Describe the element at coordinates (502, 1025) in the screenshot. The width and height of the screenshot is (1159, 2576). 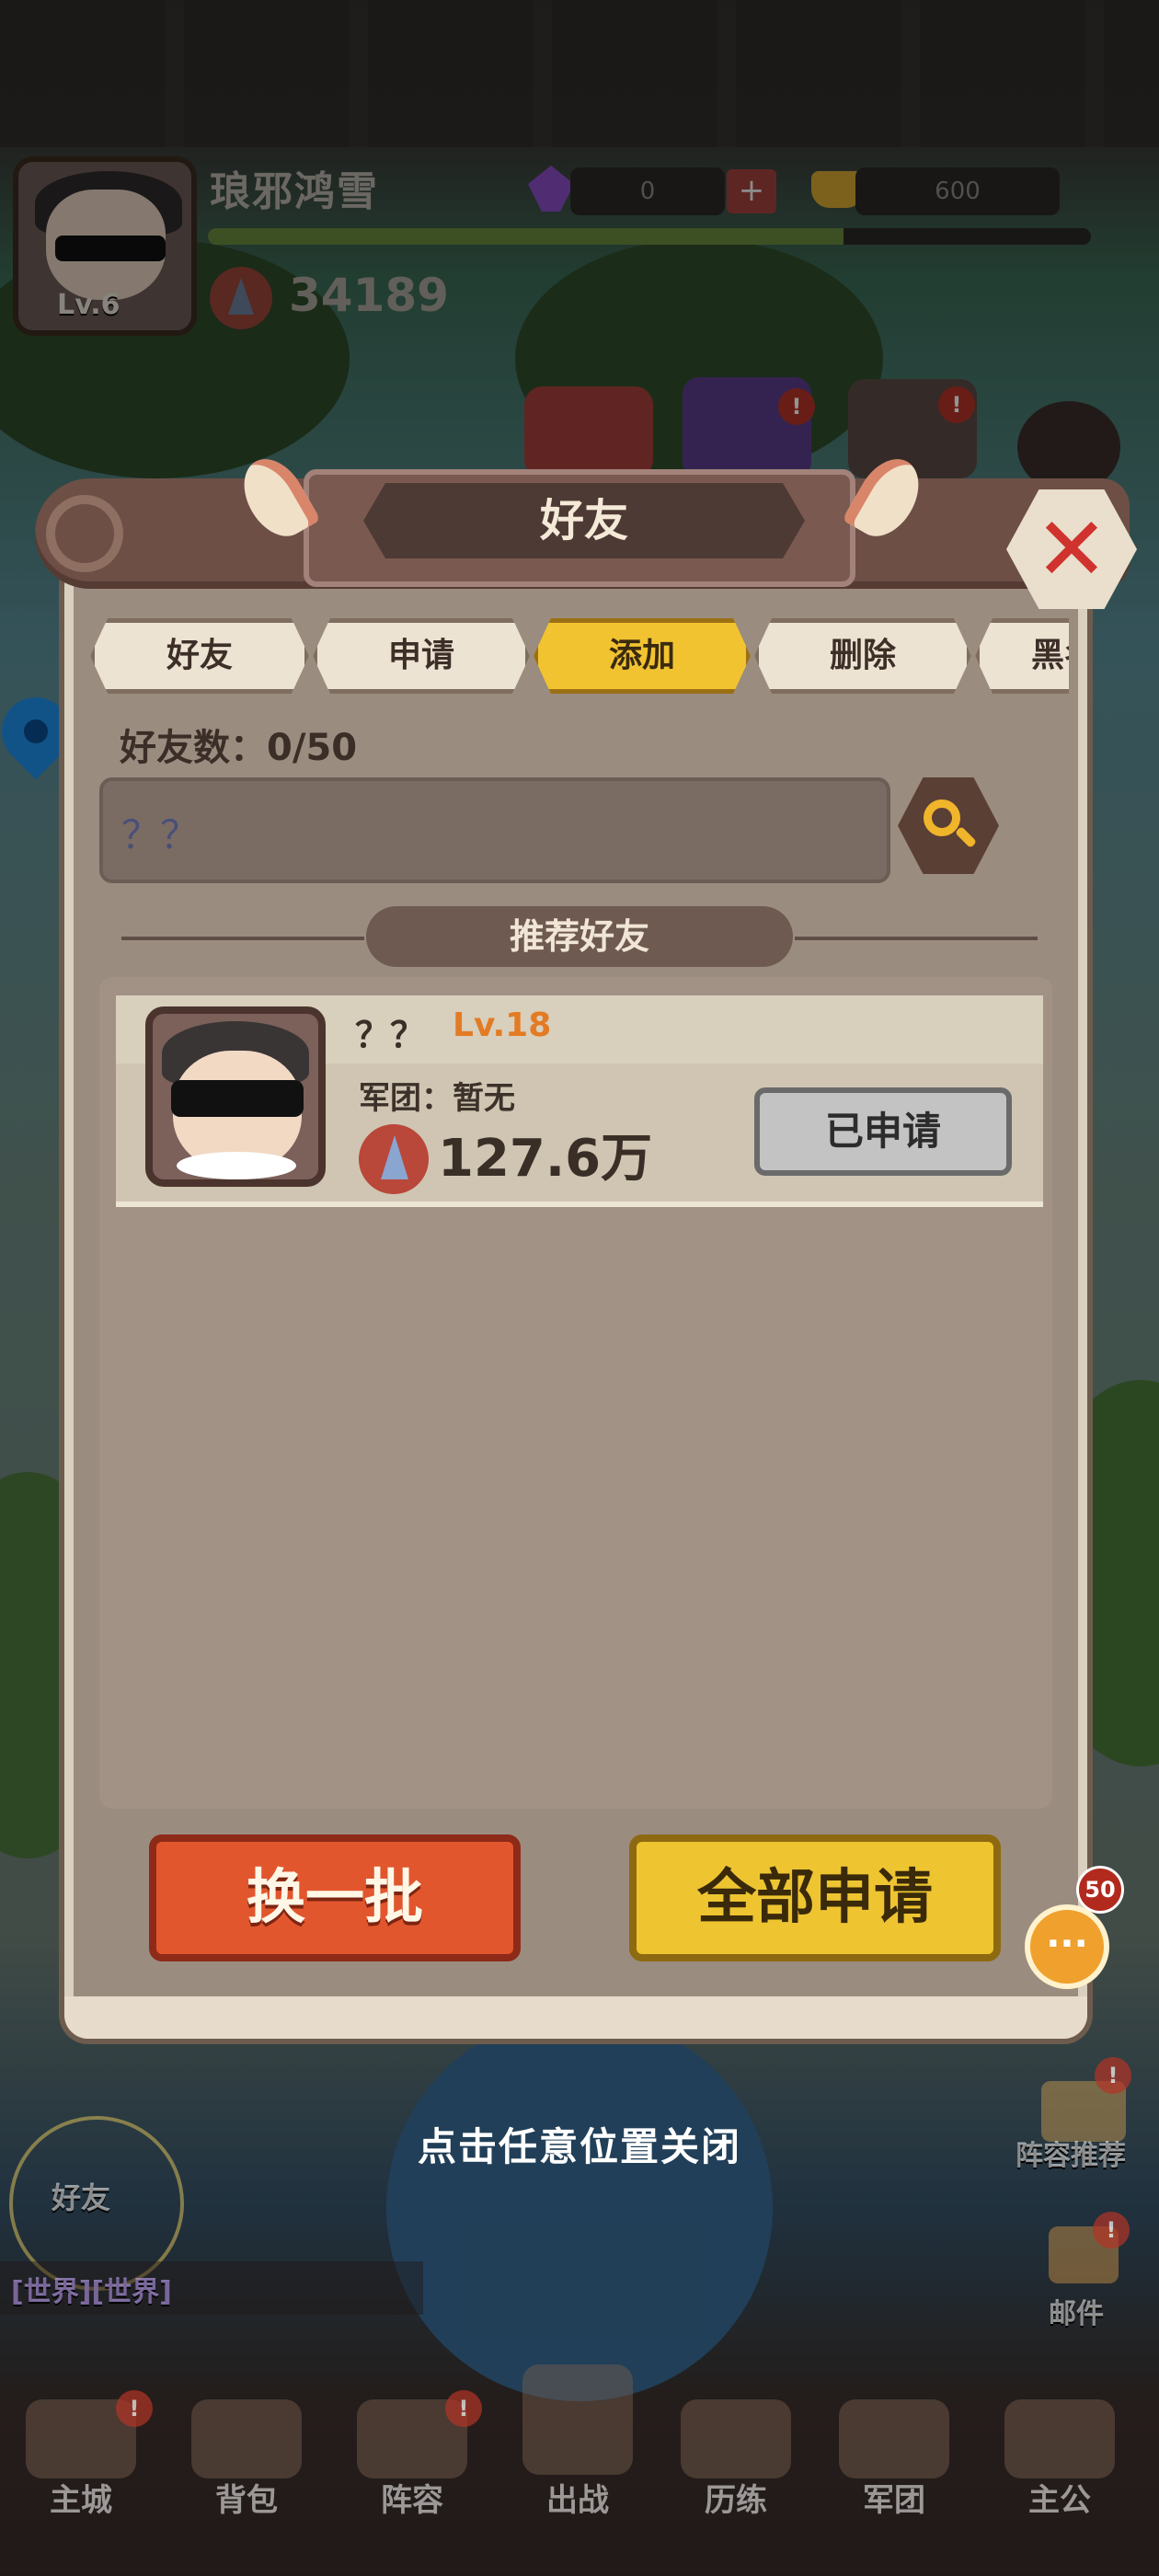
I see `friend-level: Lv.18` at that location.